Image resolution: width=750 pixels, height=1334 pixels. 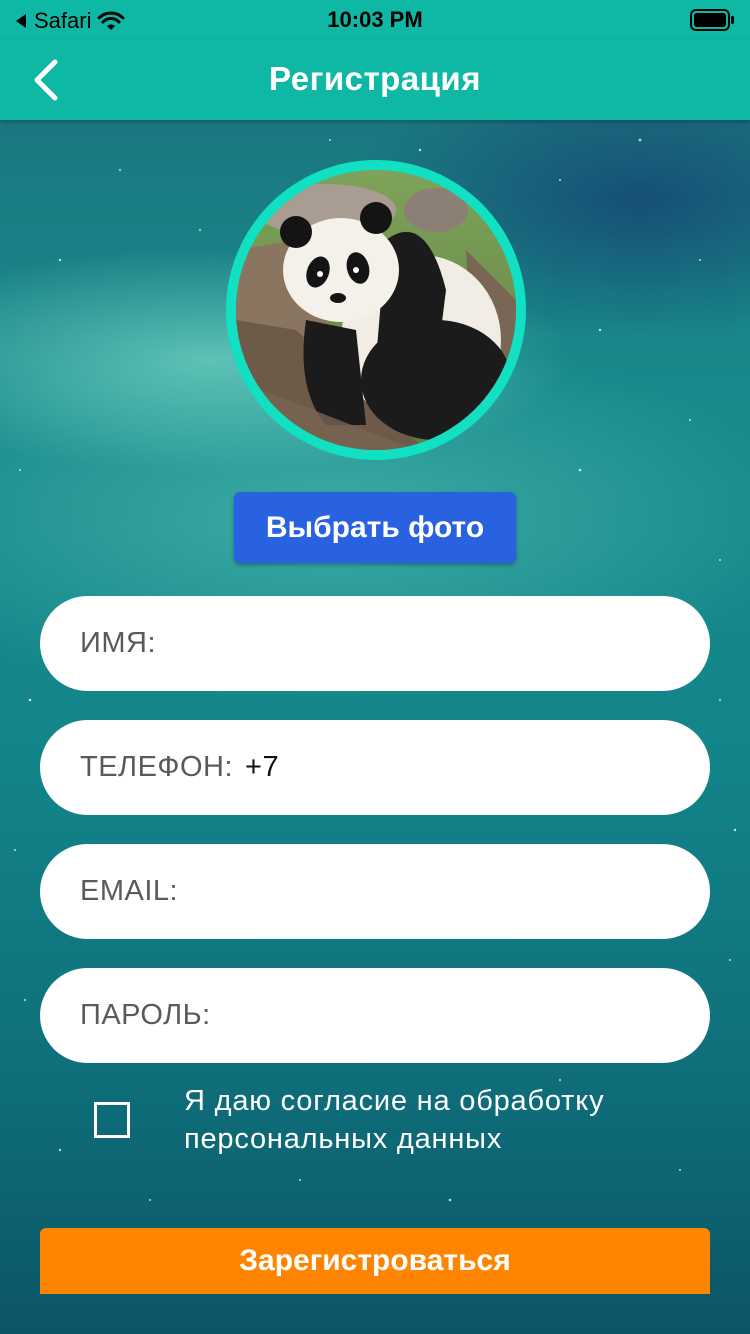 I want to click on consent-checkbox, so click(x=112, y=1120).